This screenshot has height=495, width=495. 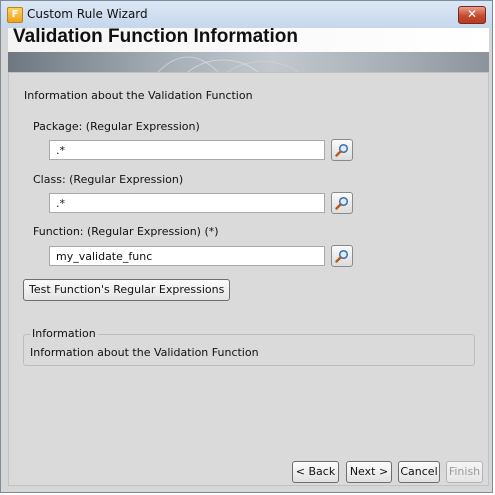 What do you see at coordinates (64, 333) in the screenshot?
I see `information-group-title: Information` at bounding box center [64, 333].